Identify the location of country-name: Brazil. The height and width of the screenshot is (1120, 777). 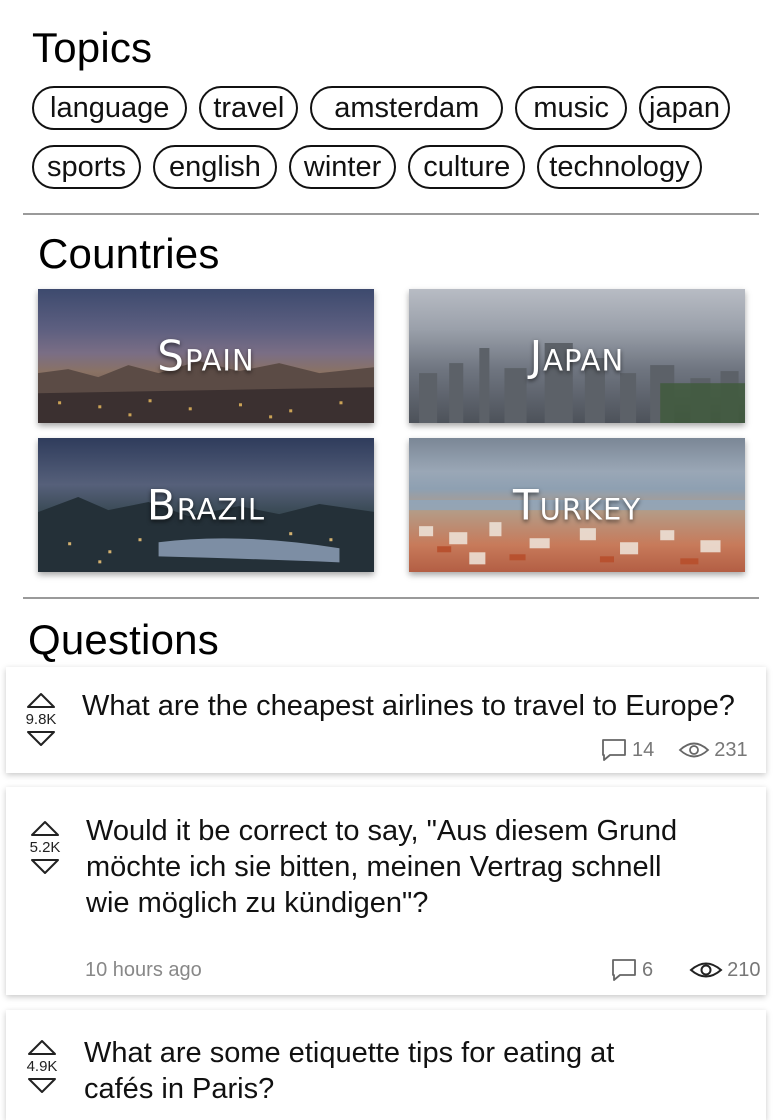
(206, 505).